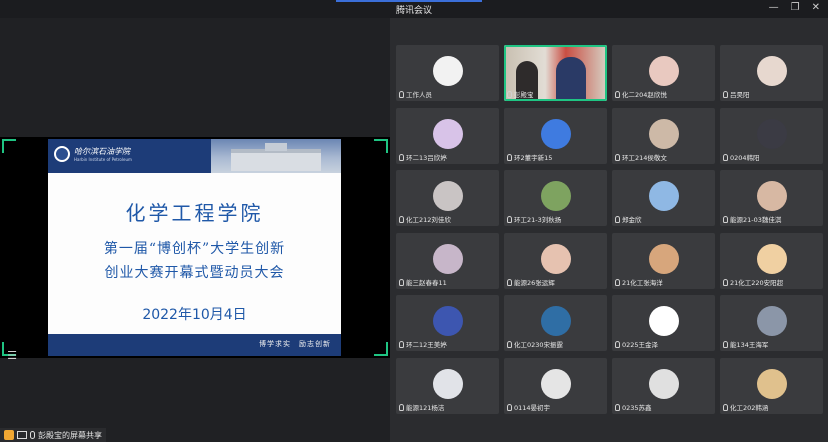 This screenshot has height=442, width=828. Describe the element at coordinates (771, 386) in the screenshot. I see `participant-tile: 化工202韩涵` at that location.